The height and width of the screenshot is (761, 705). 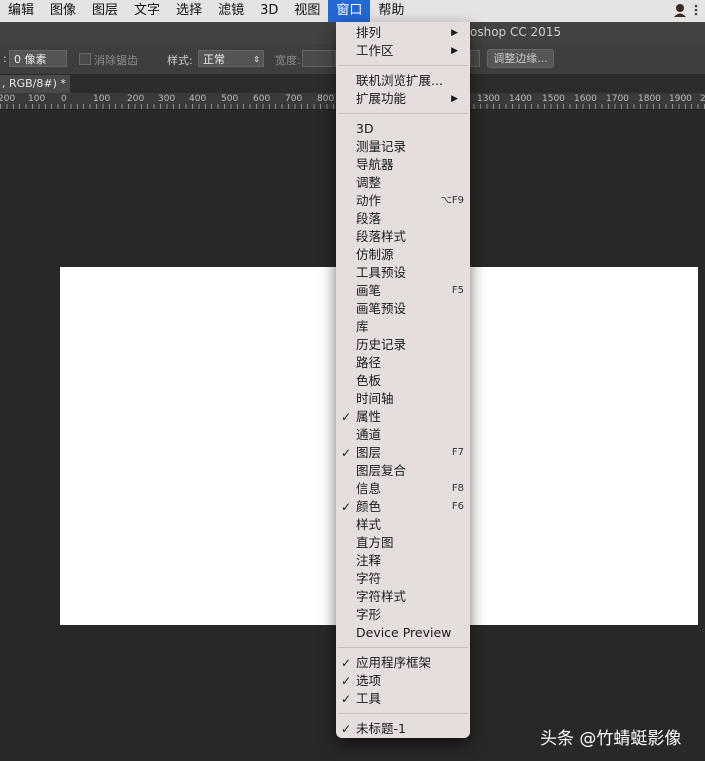 What do you see at coordinates (403, 471) in the screenshot?
I see `window-menu-item: 图层复合` at bounding box center [403, 471].